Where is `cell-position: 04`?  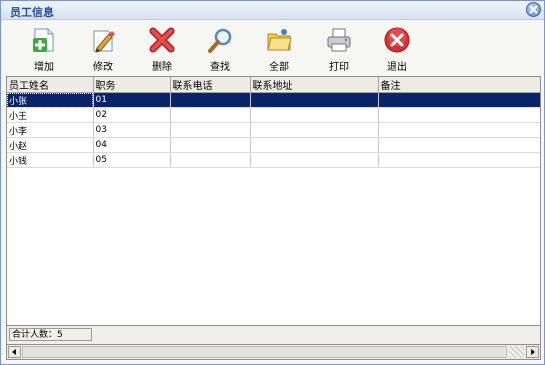
cell-position: 04 is located at coordinates (132, 145).